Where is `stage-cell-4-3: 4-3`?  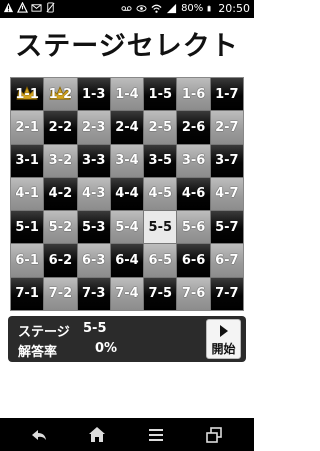 stage-cell-4-3: 4-3 is located at coordinates (93, 194).